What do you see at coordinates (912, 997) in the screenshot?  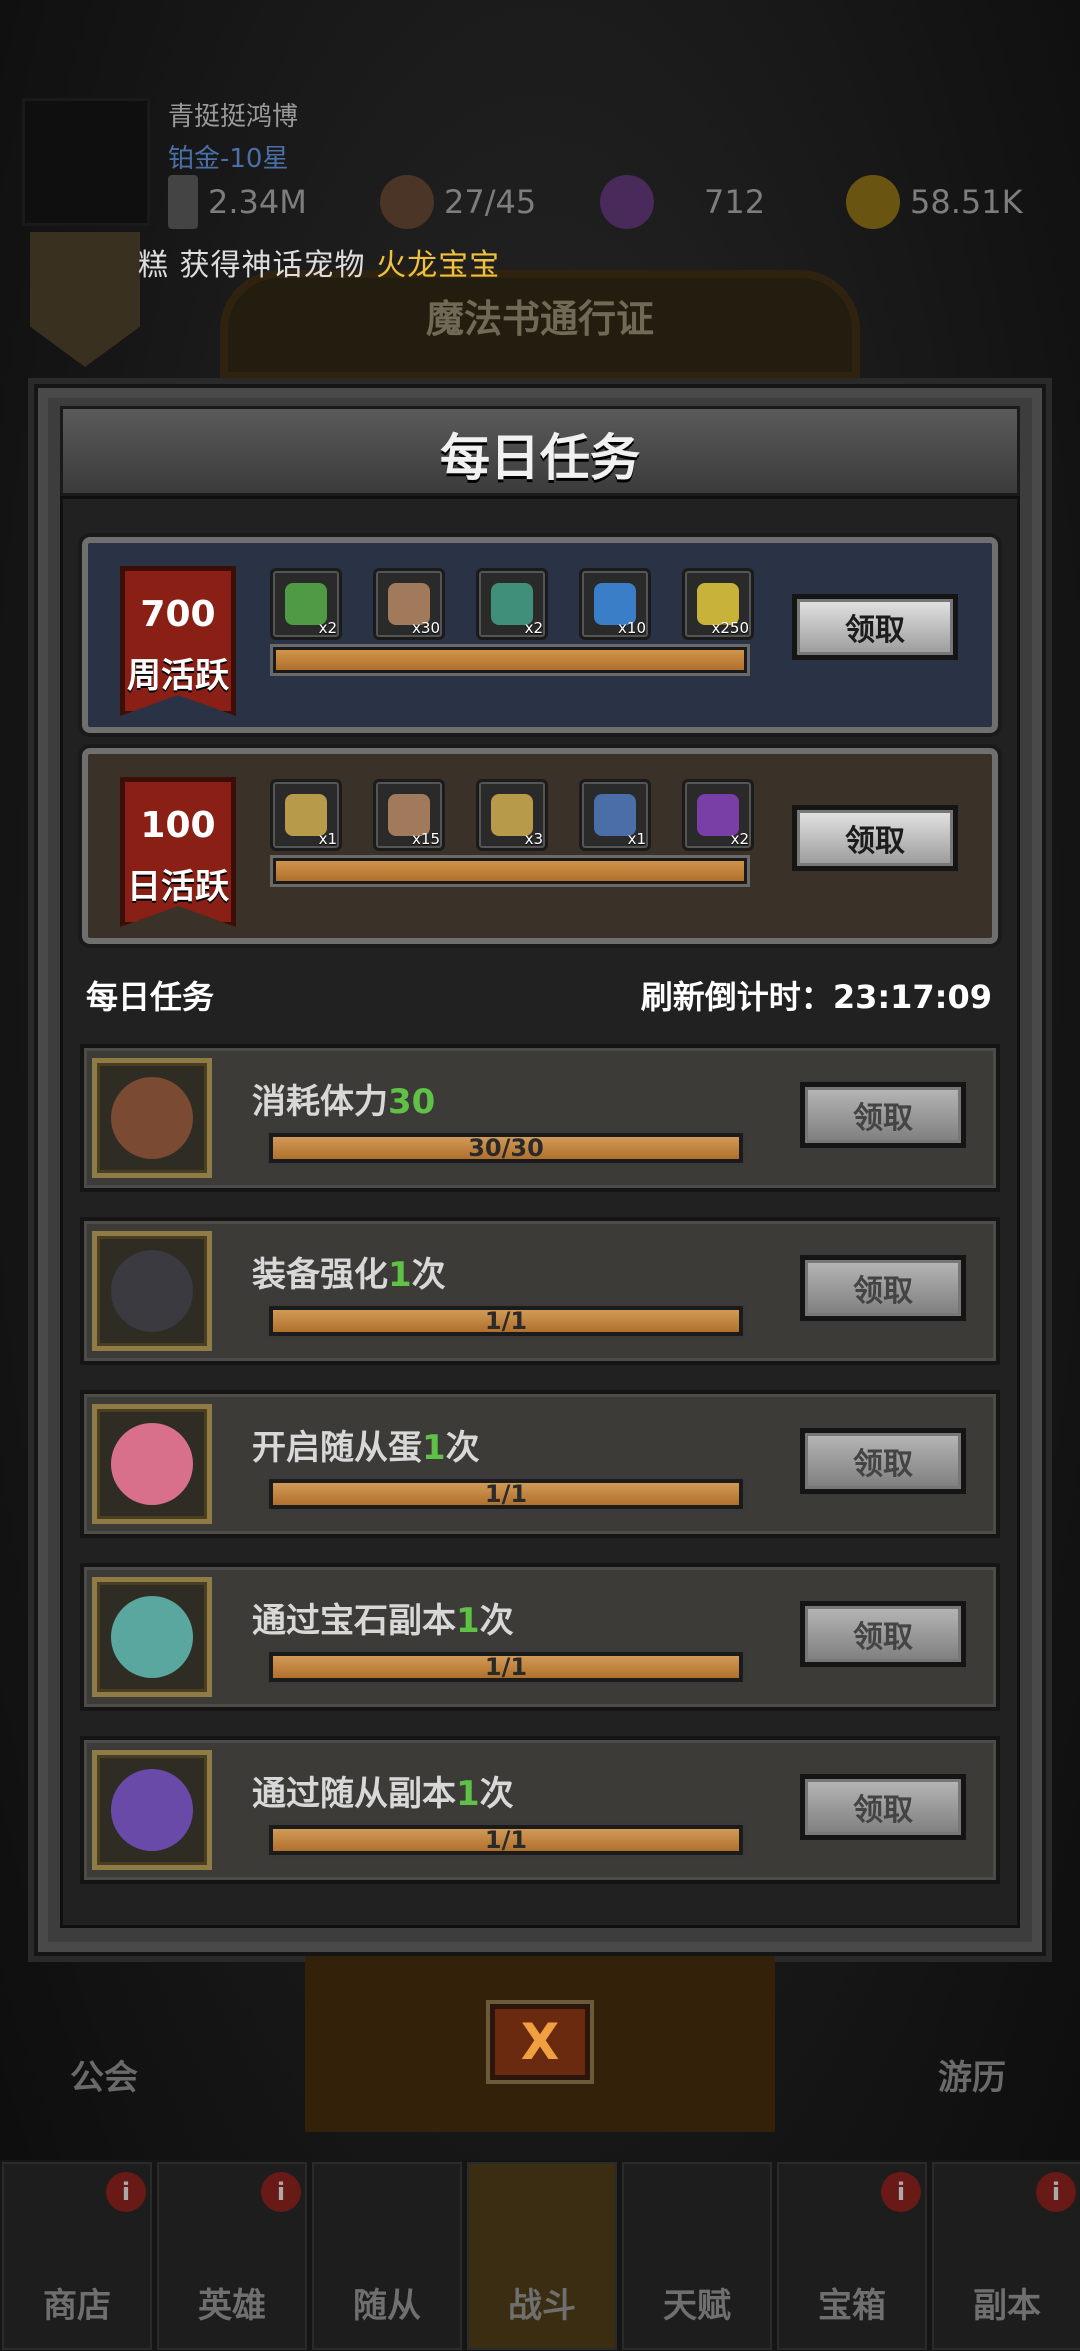 I see `refresh-time: 23:17:09` at bounding box center [912, 997].